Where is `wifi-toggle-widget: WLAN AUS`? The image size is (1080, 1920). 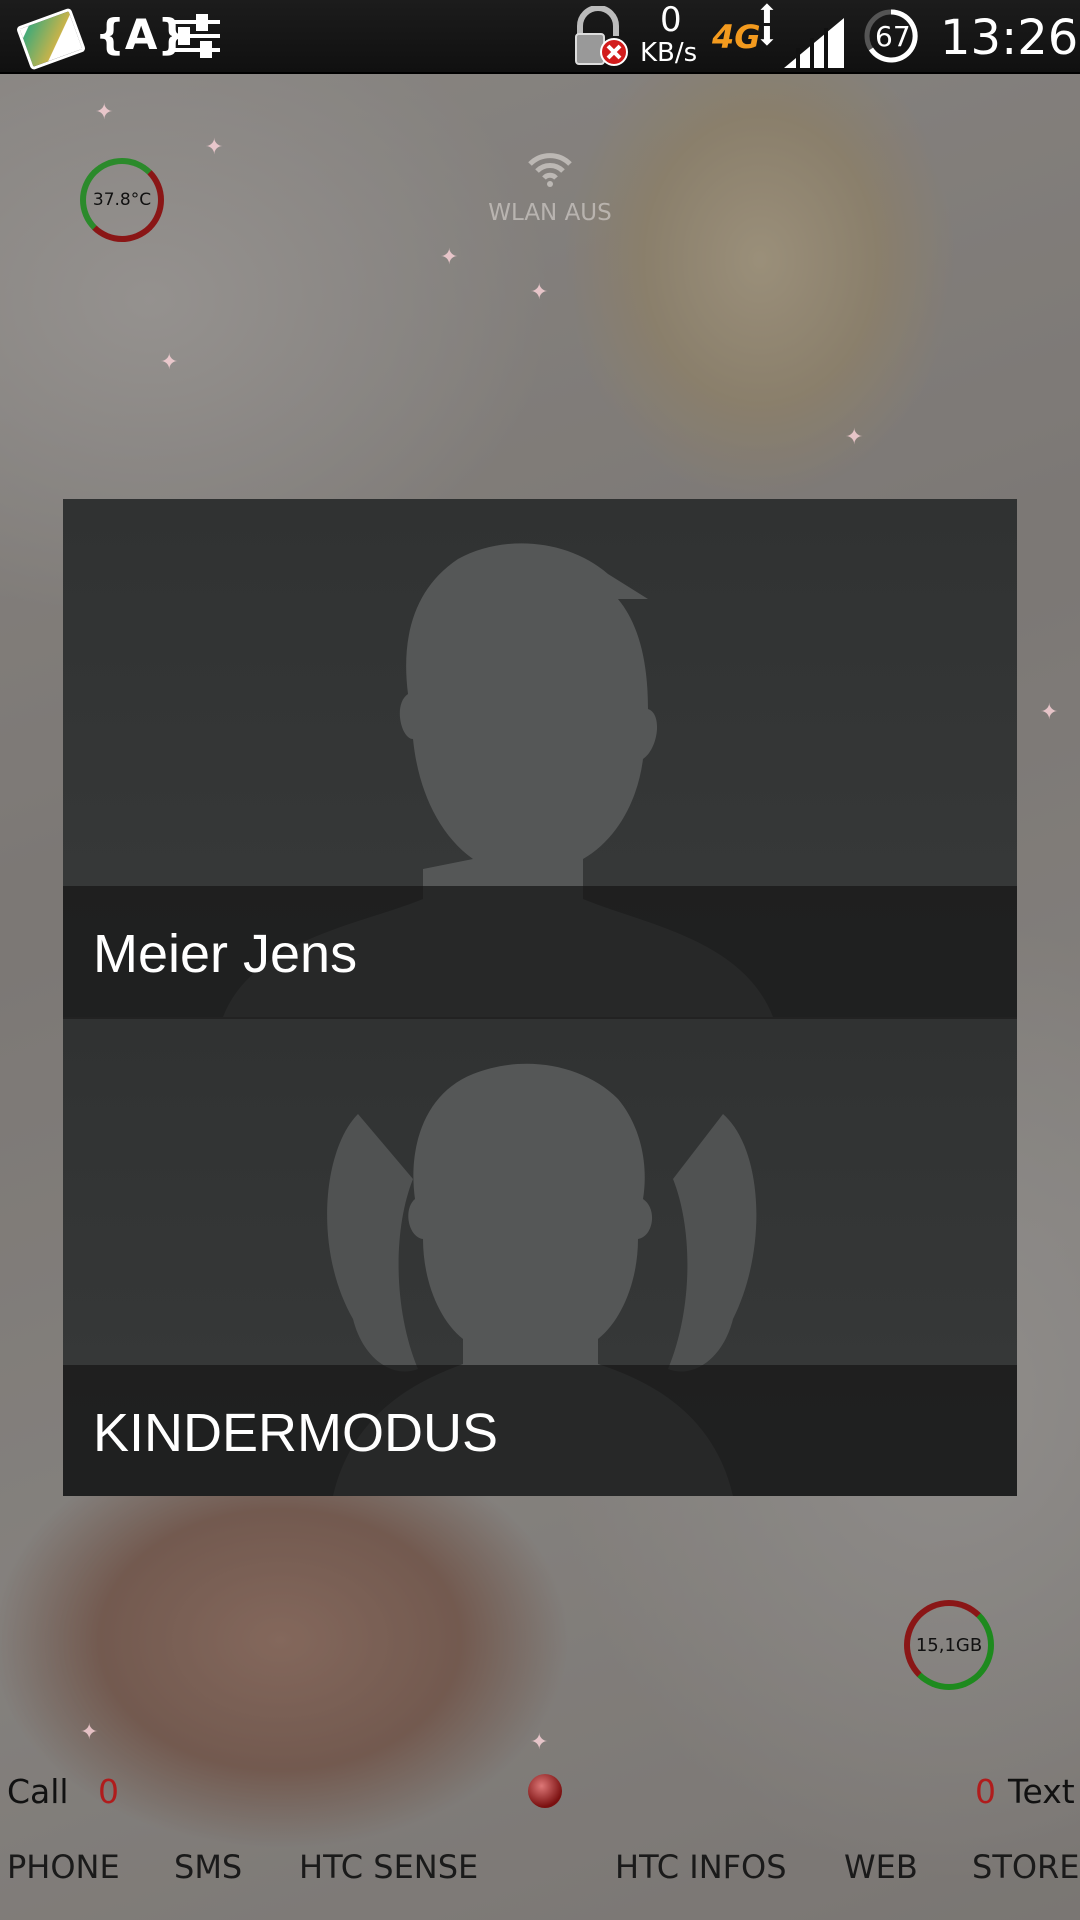
wifi-toggle-widget: WLAN AUS is located at coordinates (550, 188).